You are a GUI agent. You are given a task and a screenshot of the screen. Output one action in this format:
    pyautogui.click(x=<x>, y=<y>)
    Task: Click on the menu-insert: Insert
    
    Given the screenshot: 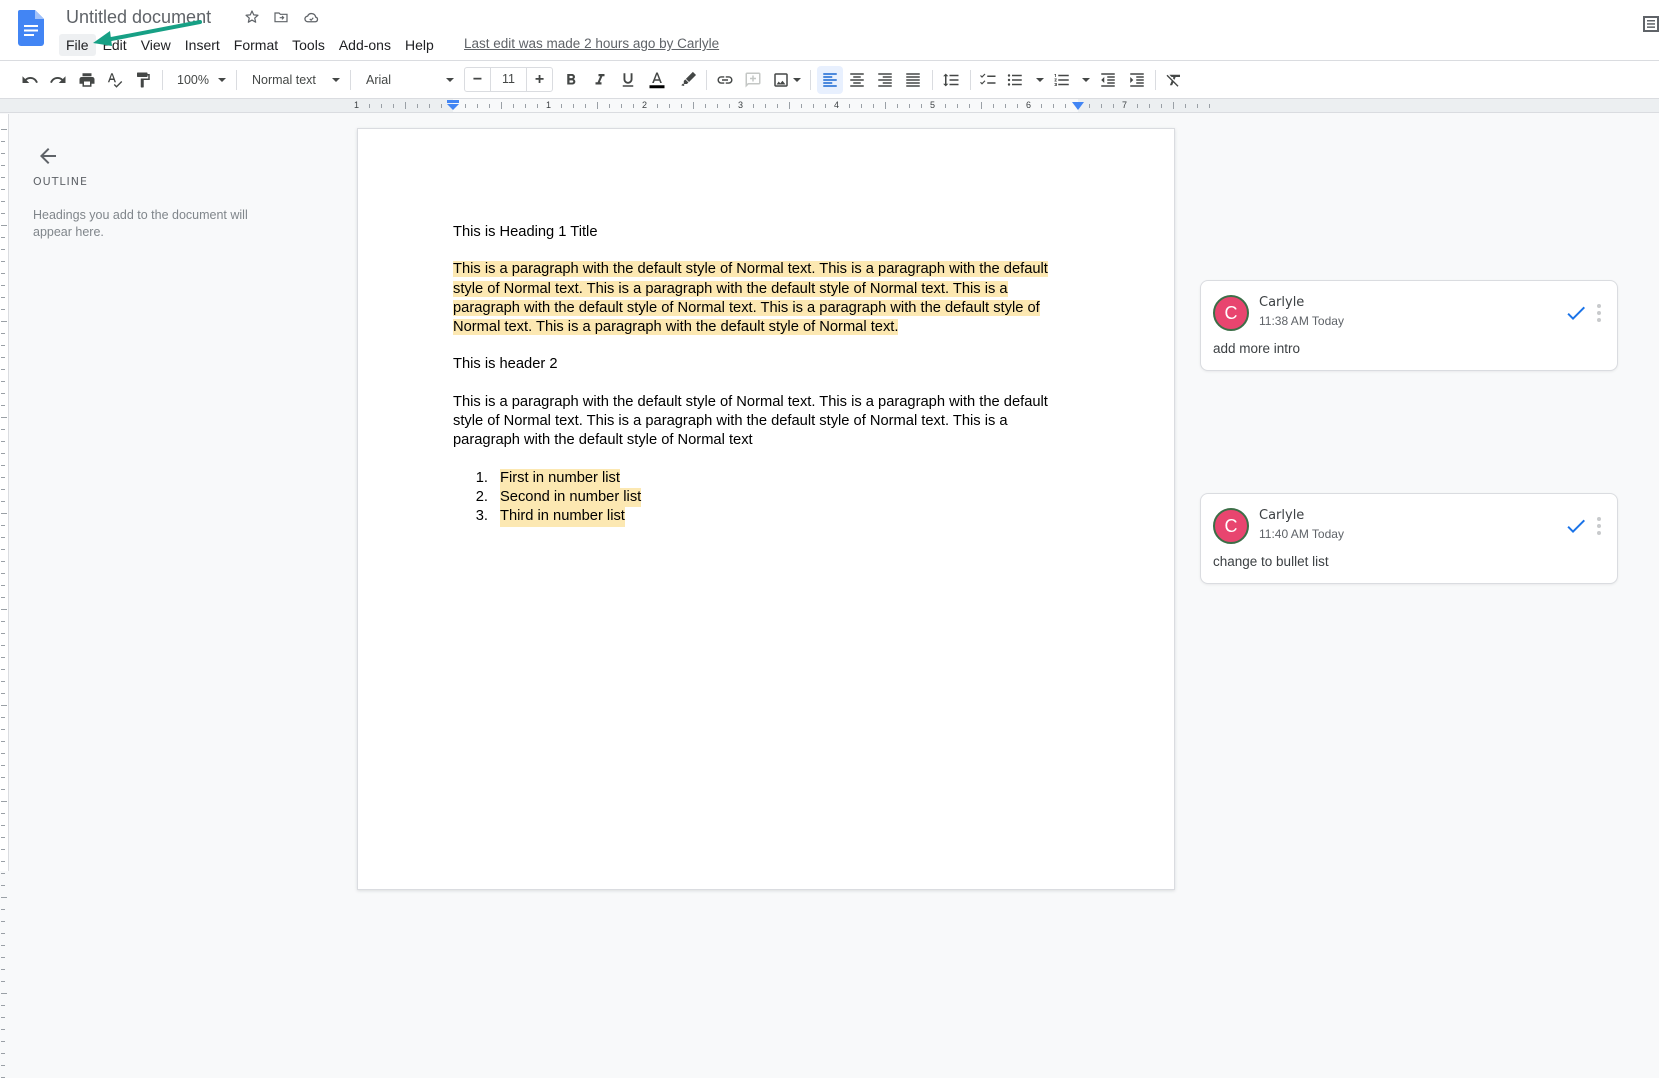 What is the action you would take?
    pyautogui.click(x=202, y=45)
    